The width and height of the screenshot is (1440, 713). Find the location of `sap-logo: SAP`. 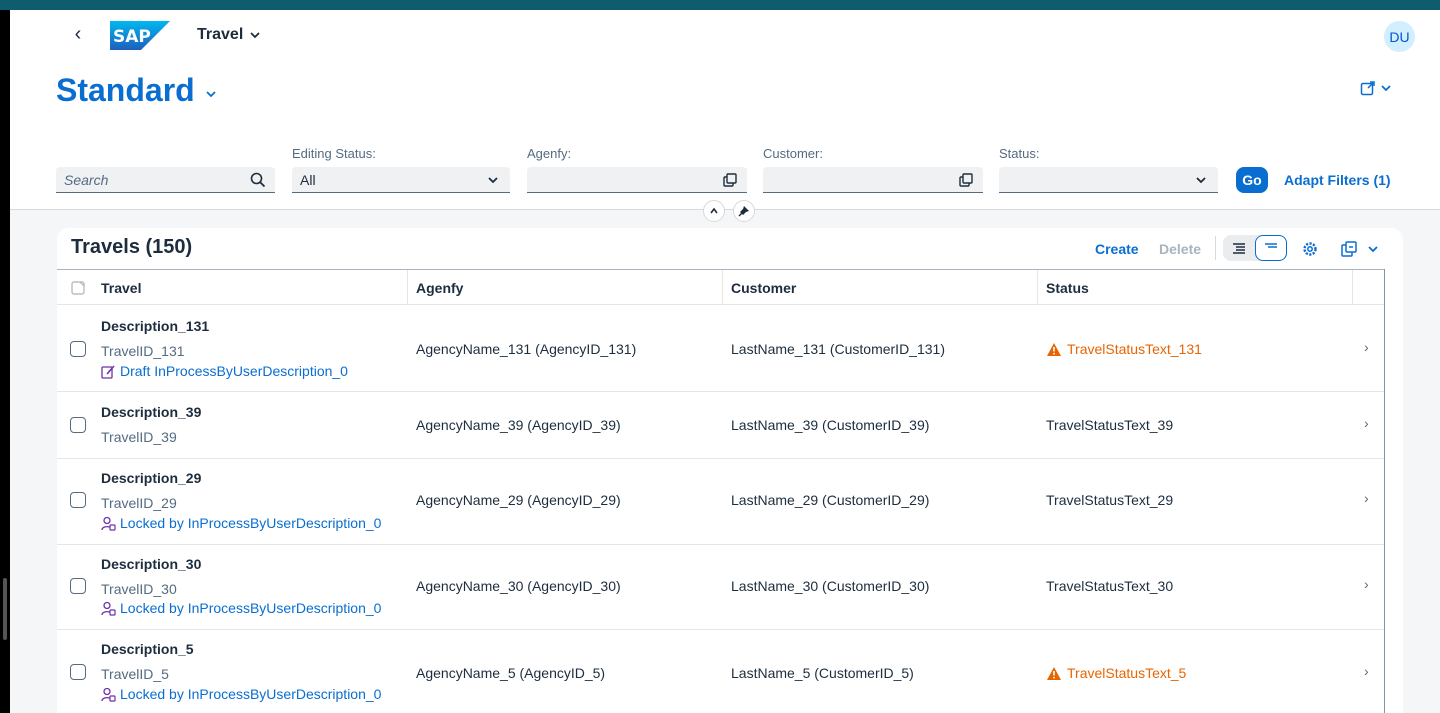

sap-logo: SAP is located at coordinates (140, 35).